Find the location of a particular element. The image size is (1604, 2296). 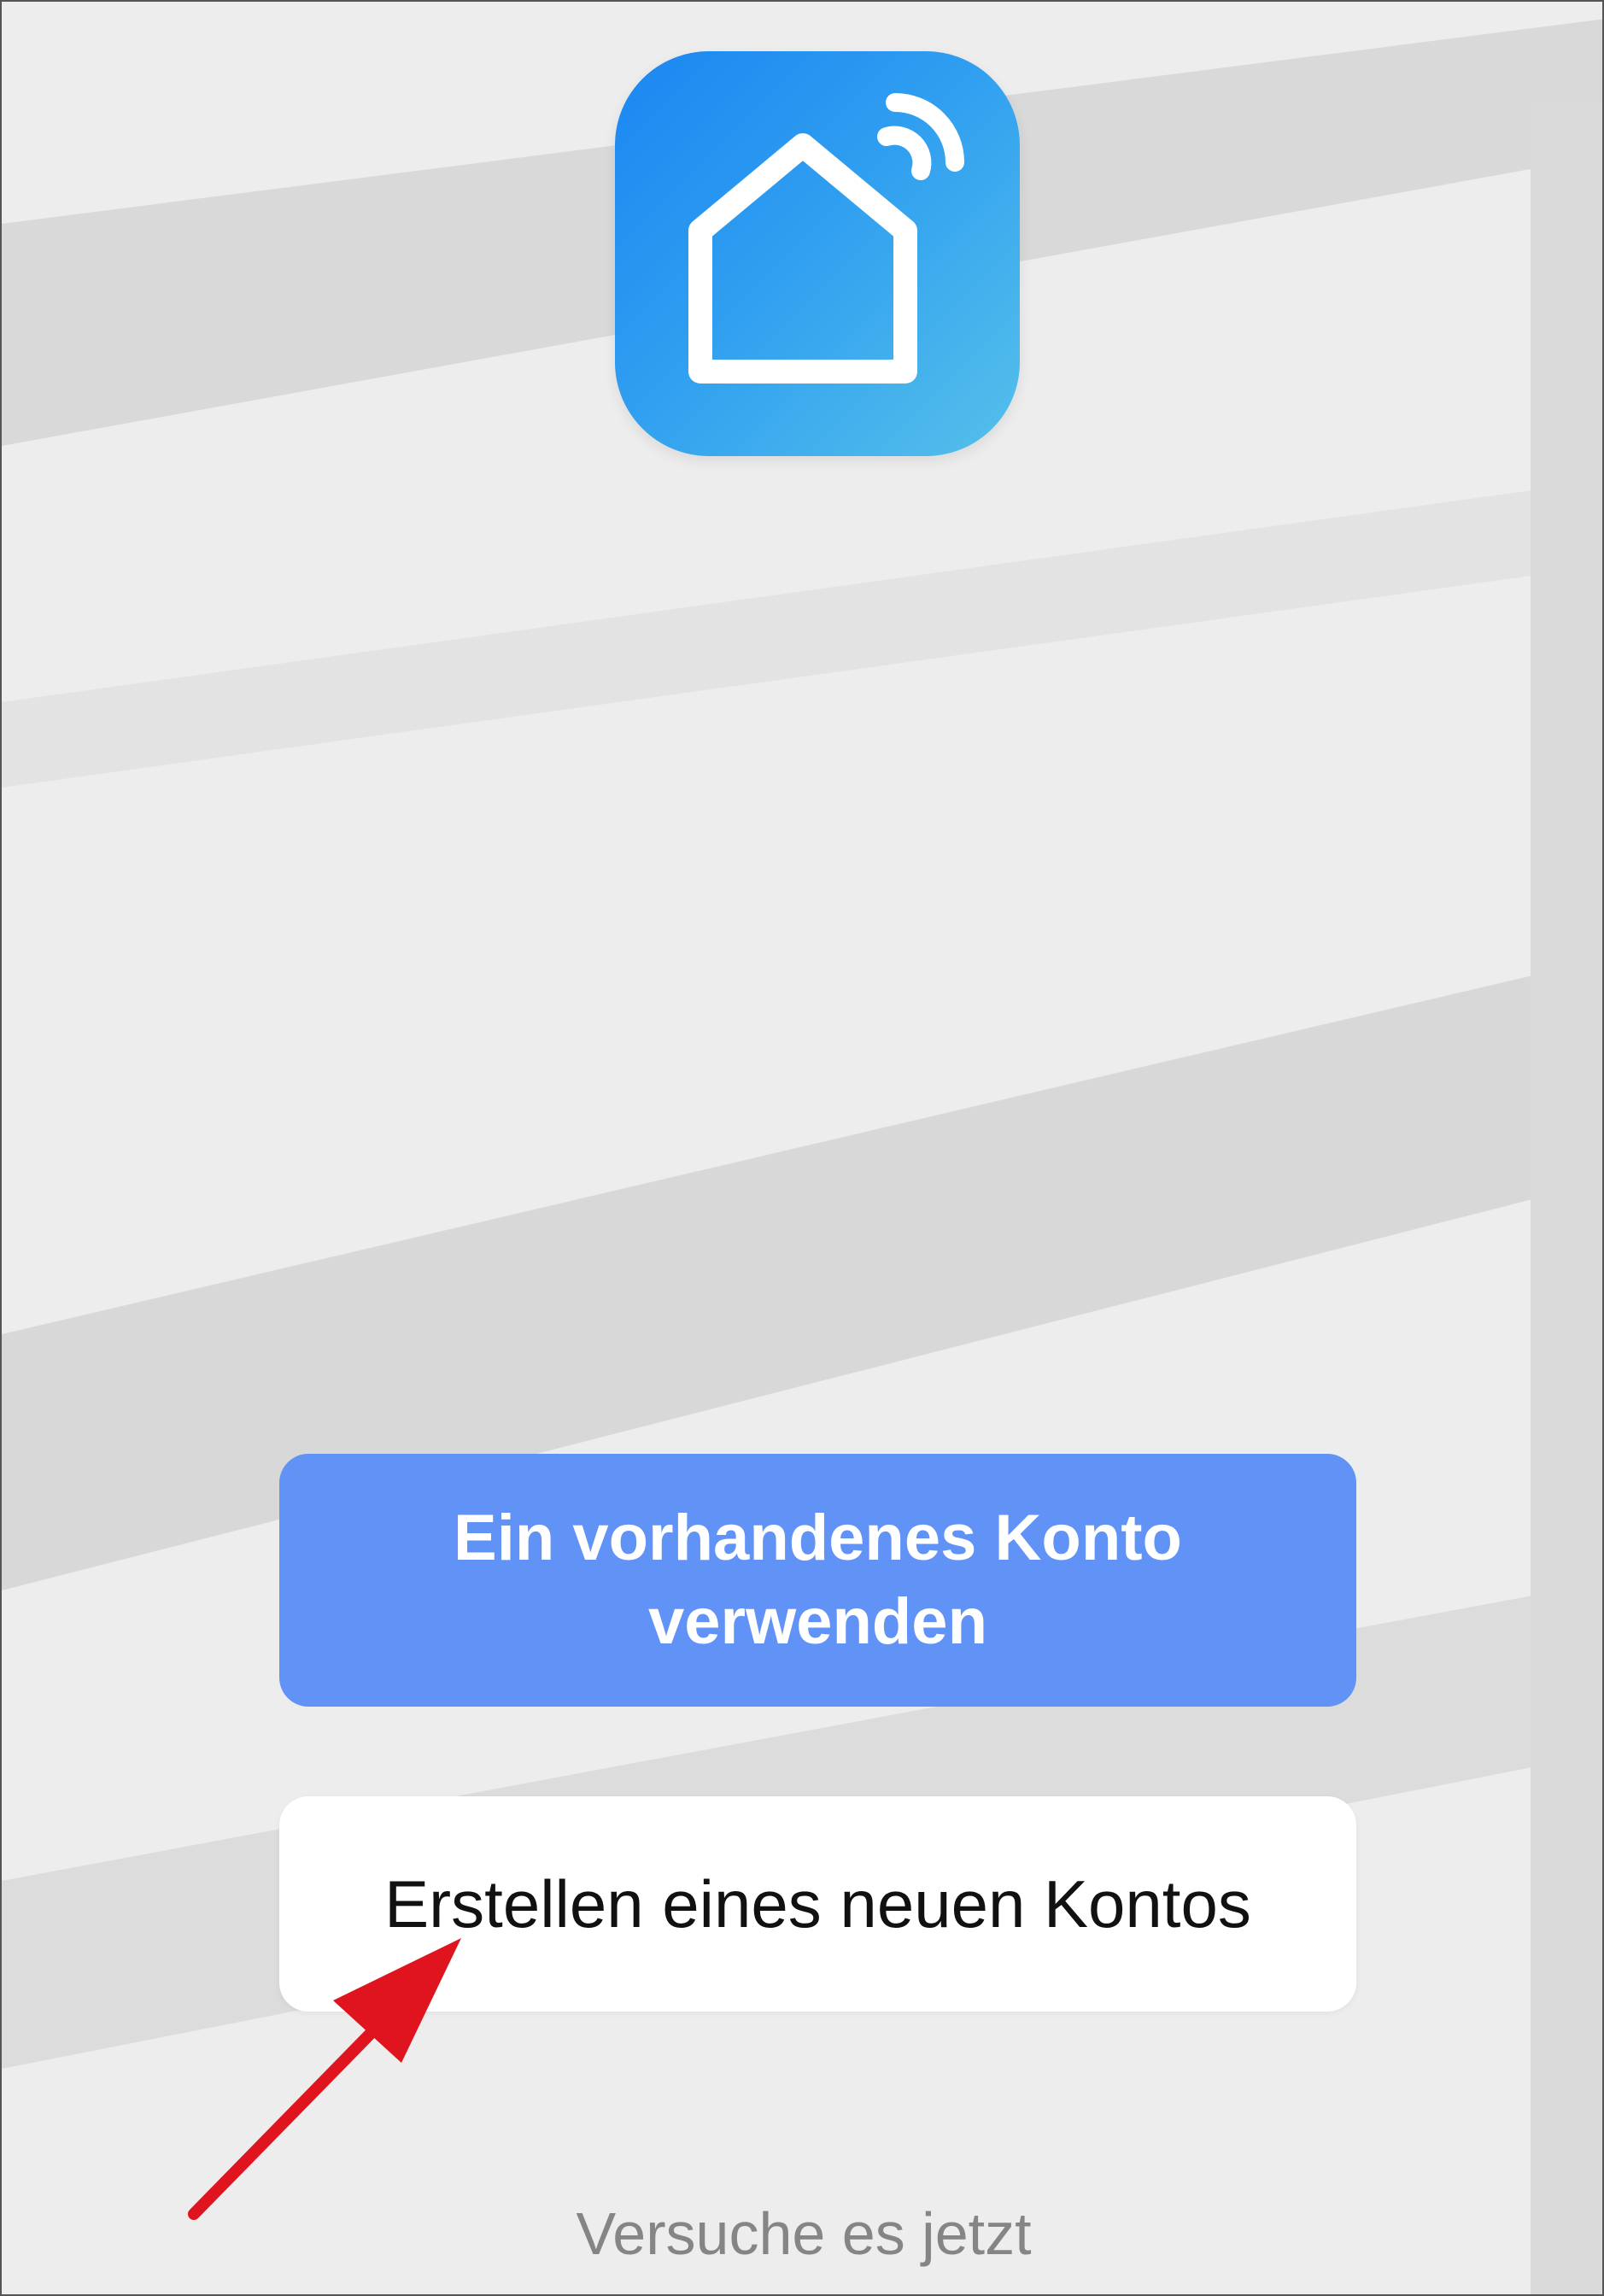

app-logo-icon is located at coordinates (817, 253).